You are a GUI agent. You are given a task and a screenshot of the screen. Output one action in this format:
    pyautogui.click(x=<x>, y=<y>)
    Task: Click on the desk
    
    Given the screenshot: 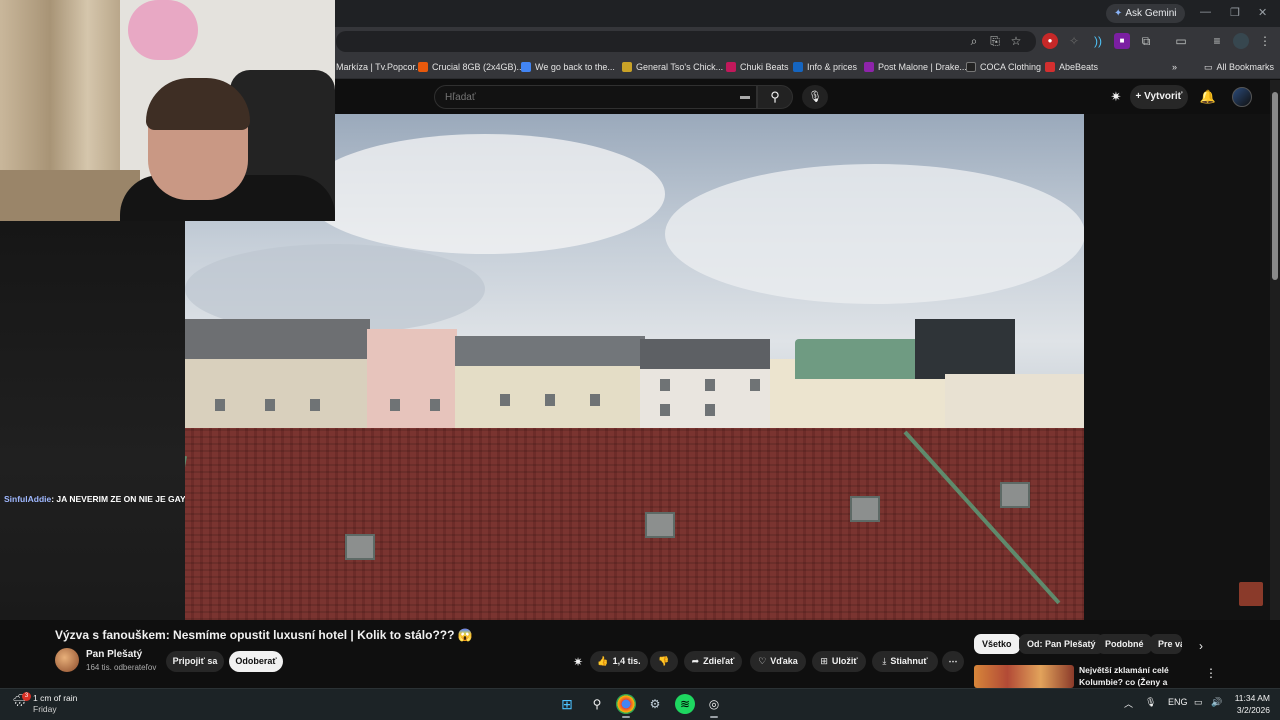 What is the action you would take?
    pyautogui.click(x=70, y=195)
    